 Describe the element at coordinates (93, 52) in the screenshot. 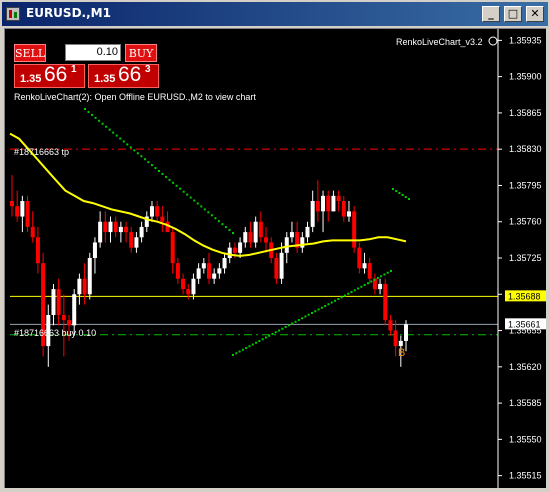

I see `lot-size-input: 0.10` at that location.